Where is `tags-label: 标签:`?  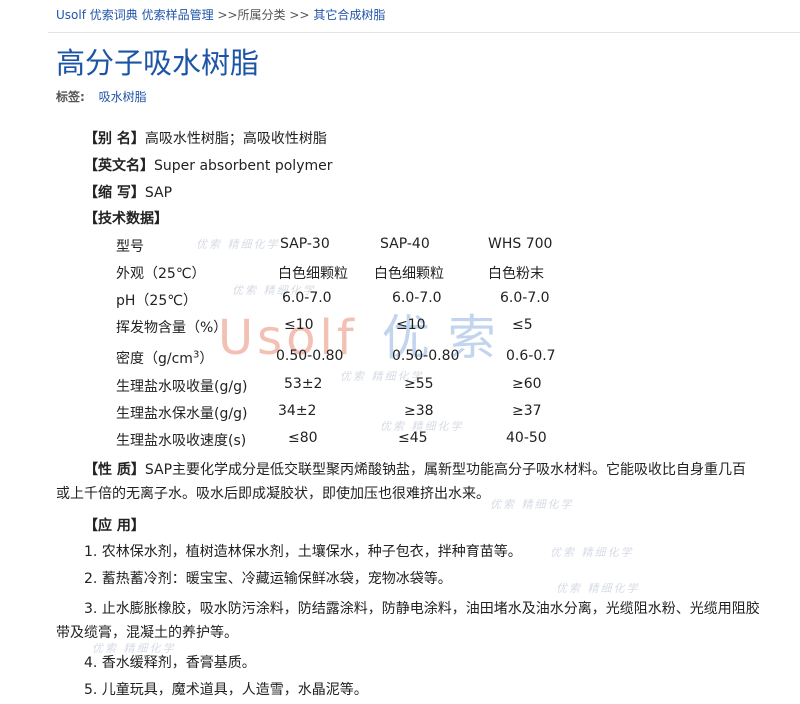
tags-label: 标签: is located at coordinates (70, 97).